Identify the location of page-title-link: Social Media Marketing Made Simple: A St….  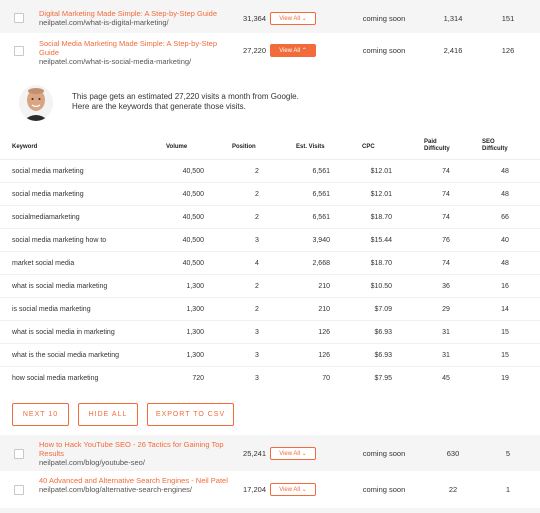
(134, 48).